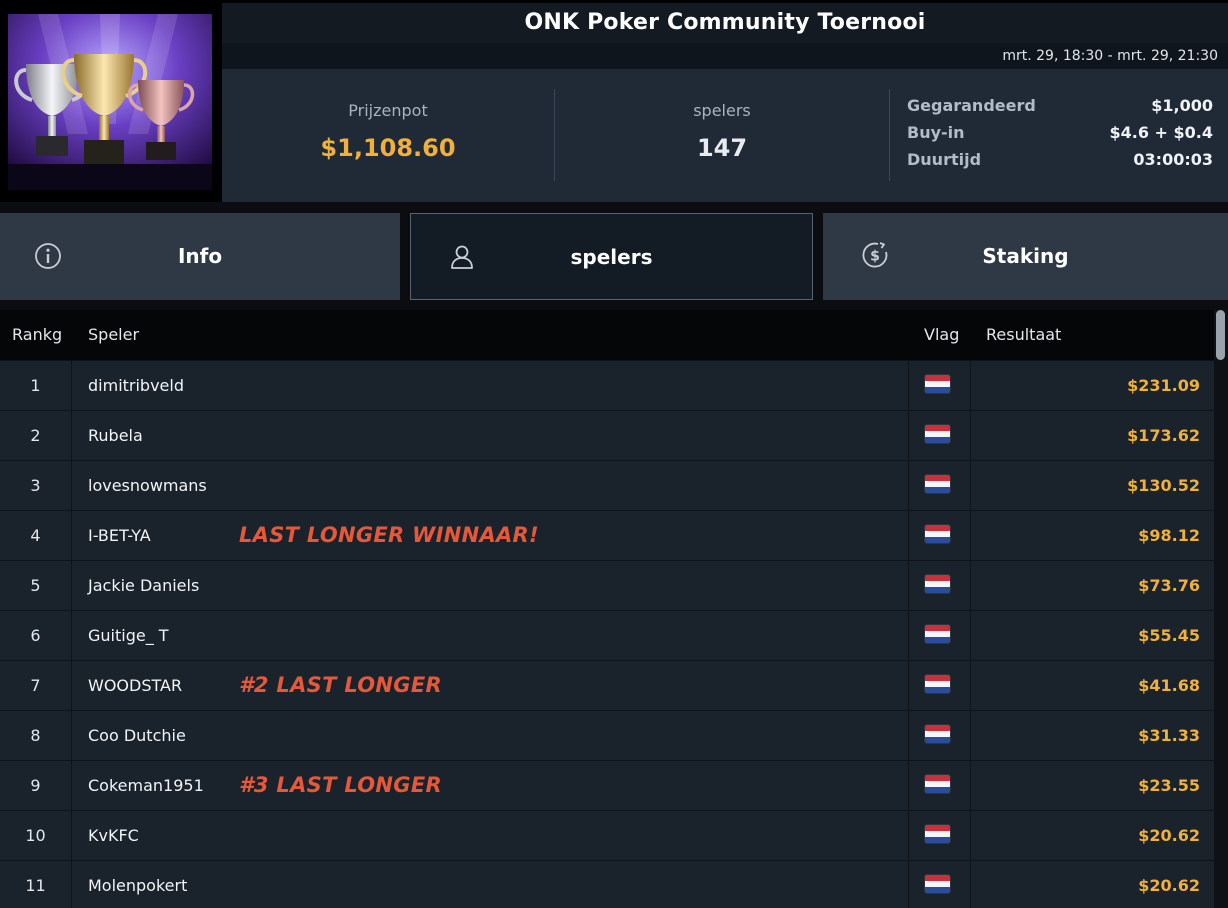 Image resolution: width=1228 pixels, height=908 pixels. Describe the element at coordinates (137, 884) in the screenshot. I see `player-name: Molenpokert` at that location.